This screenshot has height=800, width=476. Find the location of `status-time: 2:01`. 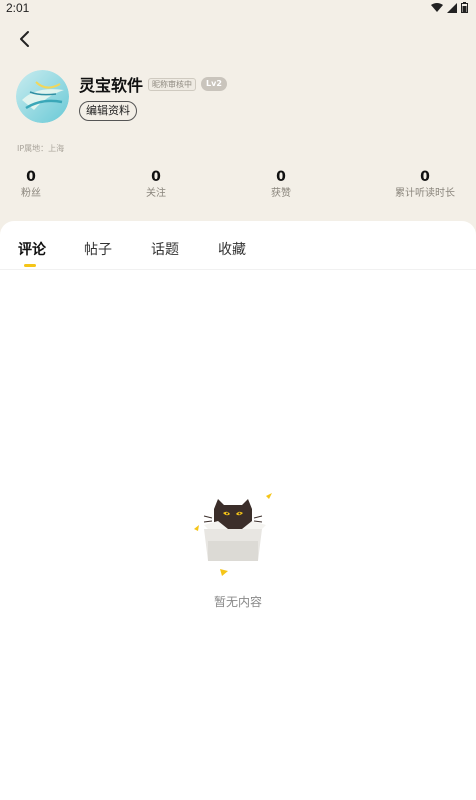

status-time: 2:01 is located at coordinates (18, 8).